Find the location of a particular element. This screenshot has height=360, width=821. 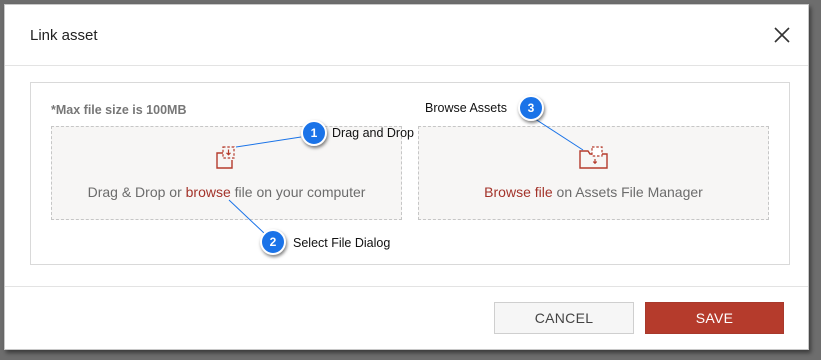

browse-assets-text: Browse file on Assets File Manager is located at coordinates (593, 192).